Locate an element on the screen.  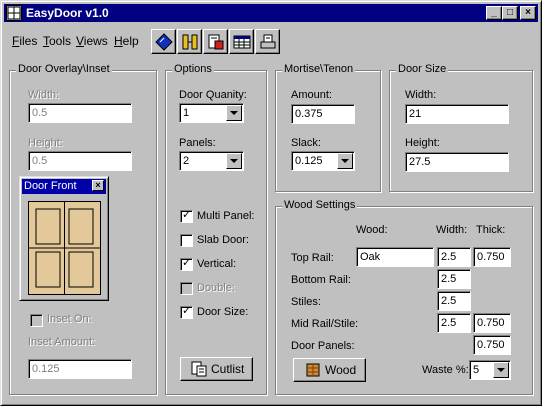
door-size-checkbox: ✓ is located at coordinates (186, 312).